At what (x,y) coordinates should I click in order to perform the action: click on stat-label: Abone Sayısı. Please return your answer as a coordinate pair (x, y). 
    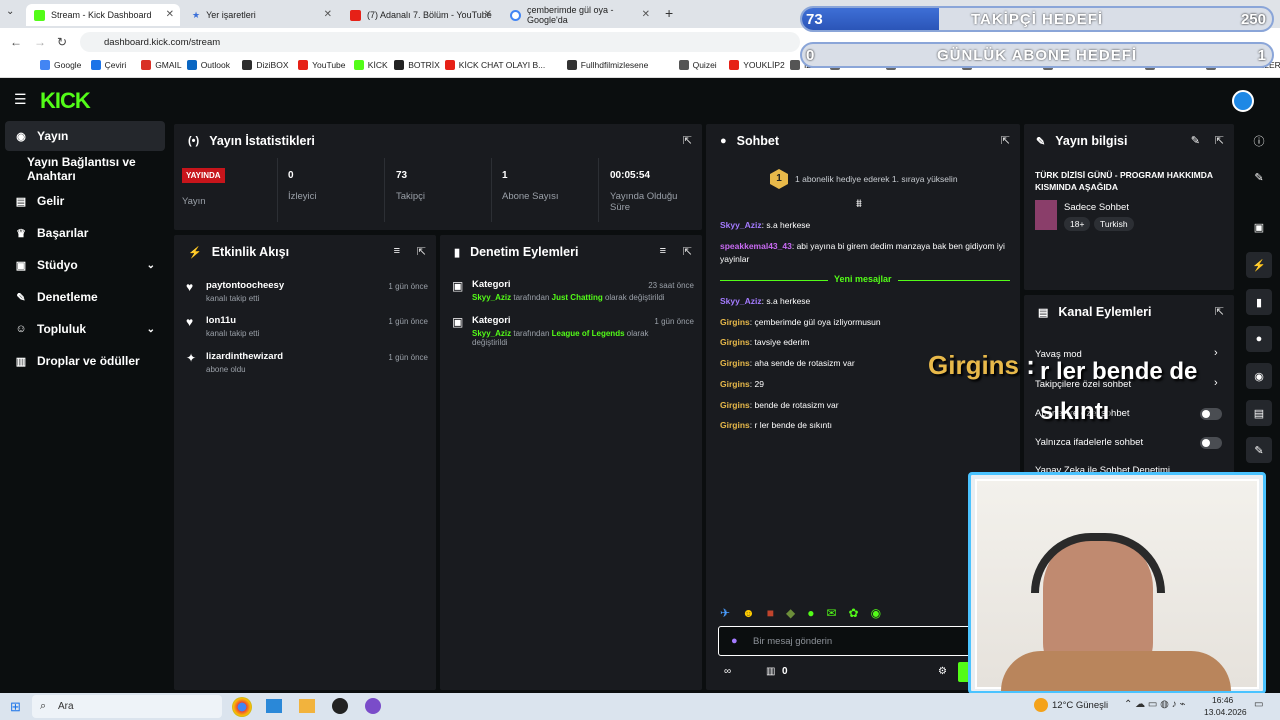
    Looking at the image, I should click on (530, 196).